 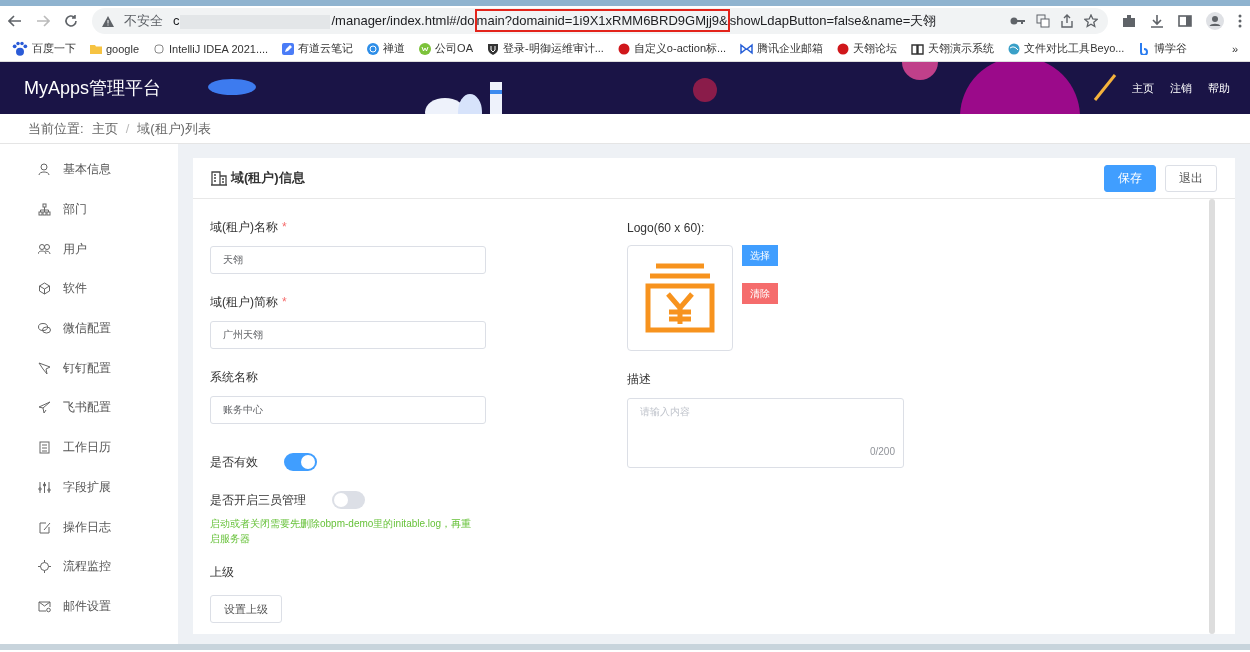 I want to click on sidebar-item: 邮件设置, so click(x=89, y=606).